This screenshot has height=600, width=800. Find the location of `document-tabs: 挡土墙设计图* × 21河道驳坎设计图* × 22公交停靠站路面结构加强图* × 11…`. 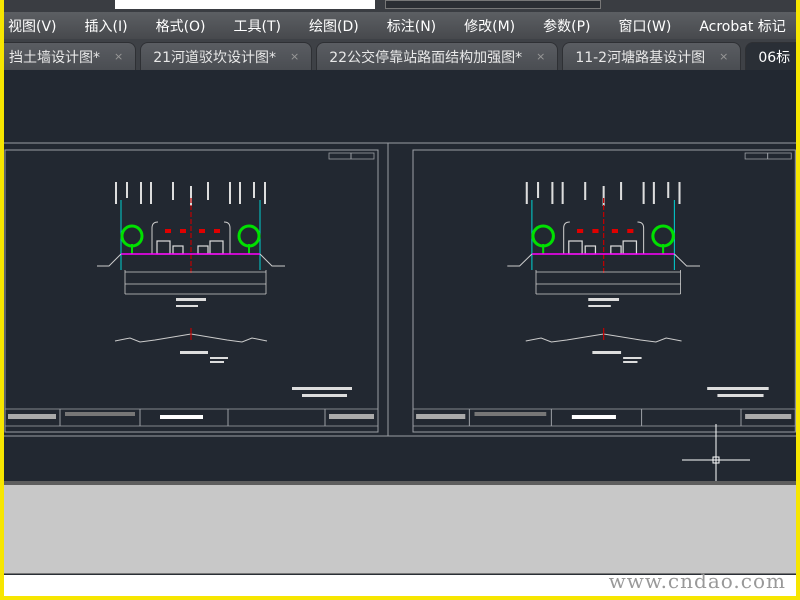

document-tabs: 挡土墙设计图* × 21河道驳坎设计图* × 22公交停靠站路面结构加强图* × 11… is located at coordinates (400, 54).